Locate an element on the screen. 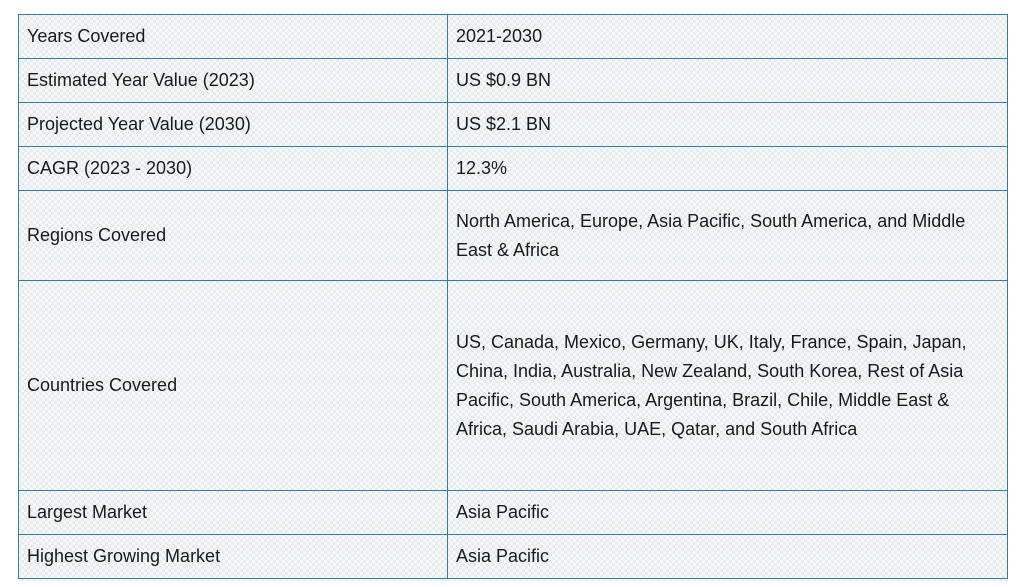 Image resolution: width=1023 pixels, height=587 pixels. table-row-cagr: CAGR (2023 - 2030) 12.3% is located at coordinates (513, 168).